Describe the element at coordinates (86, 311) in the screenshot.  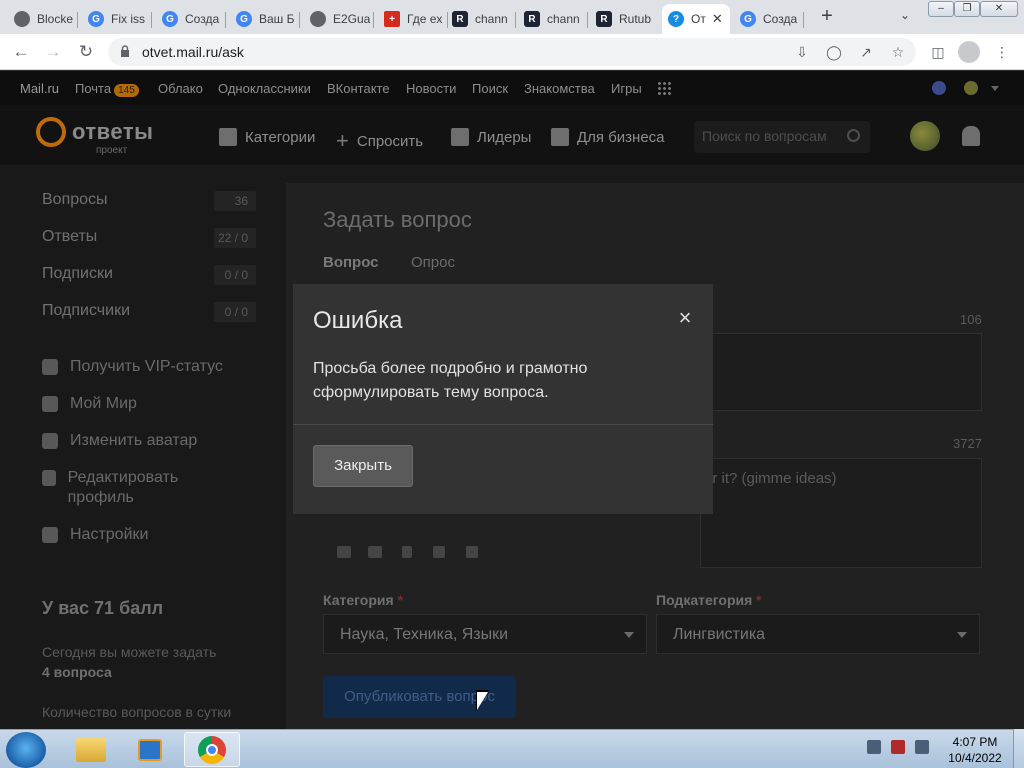
I see `sidebar-item-subscribers: Подписчики` at that location.